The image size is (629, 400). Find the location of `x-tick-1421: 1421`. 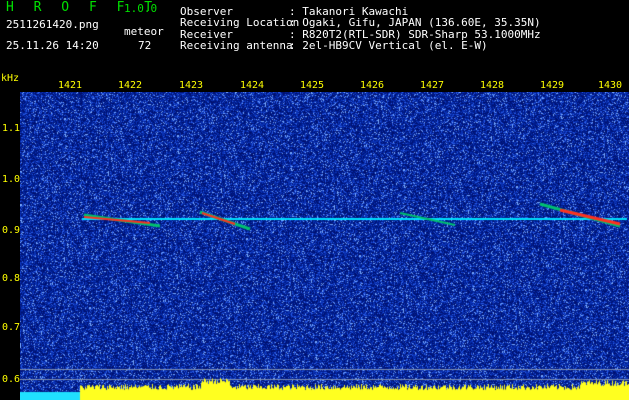

x-tick-1421: 1421 is located at coordinates (70, 85).